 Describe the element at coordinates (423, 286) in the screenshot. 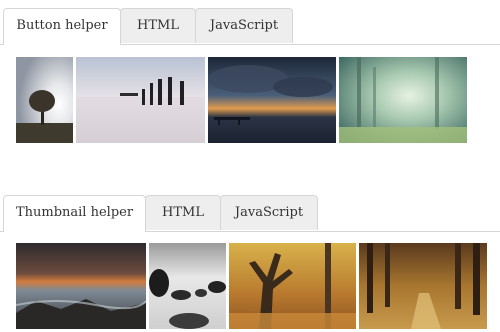

I see `autumn-forest-path-image` at that location.